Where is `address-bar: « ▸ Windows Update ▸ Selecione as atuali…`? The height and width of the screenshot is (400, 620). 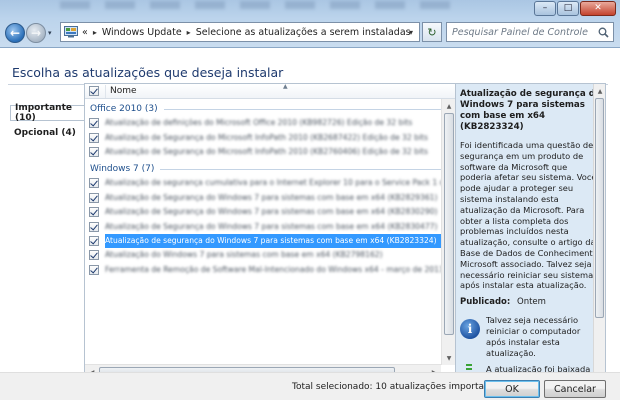 address-bar: « ▸ Windows Update ▸ Selecione as atuali… is located at coordinates (240, 32).